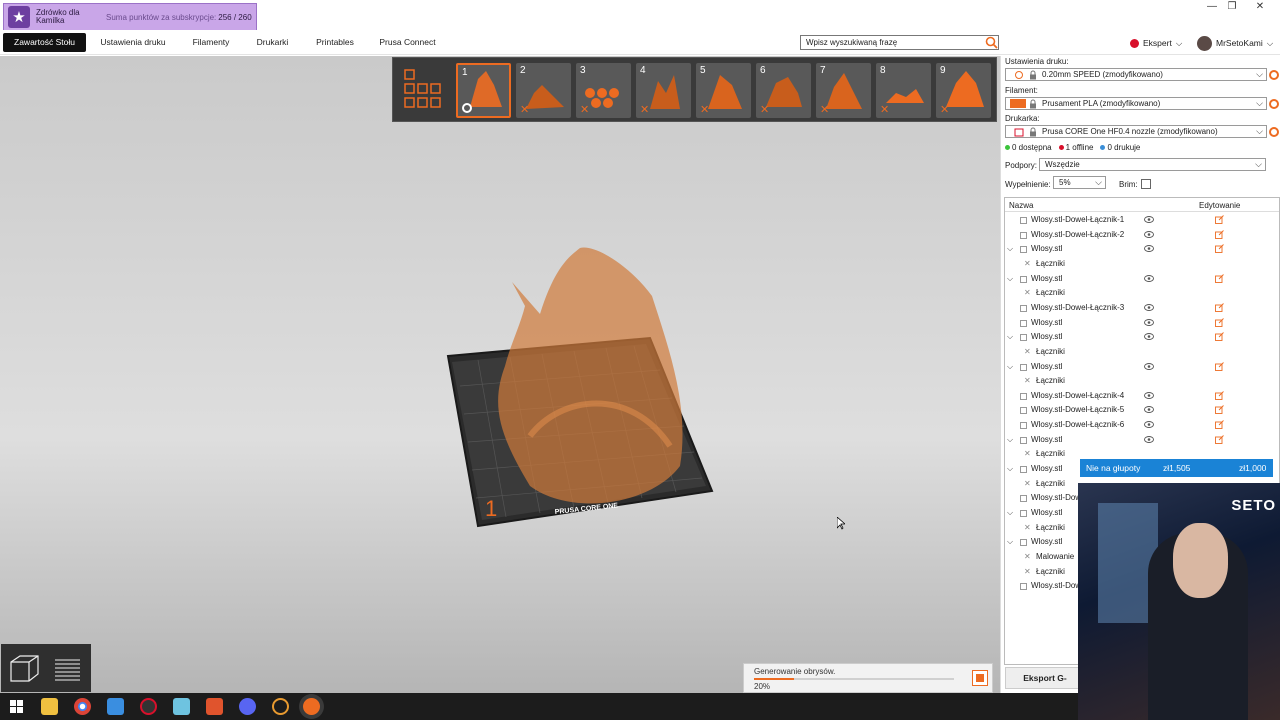 This screenshot has height=720, width=1280. What do you see at coordinates (1260, 7) in the screenshot?
I see `close-button: ✕` at bounding box center [1260, 7].